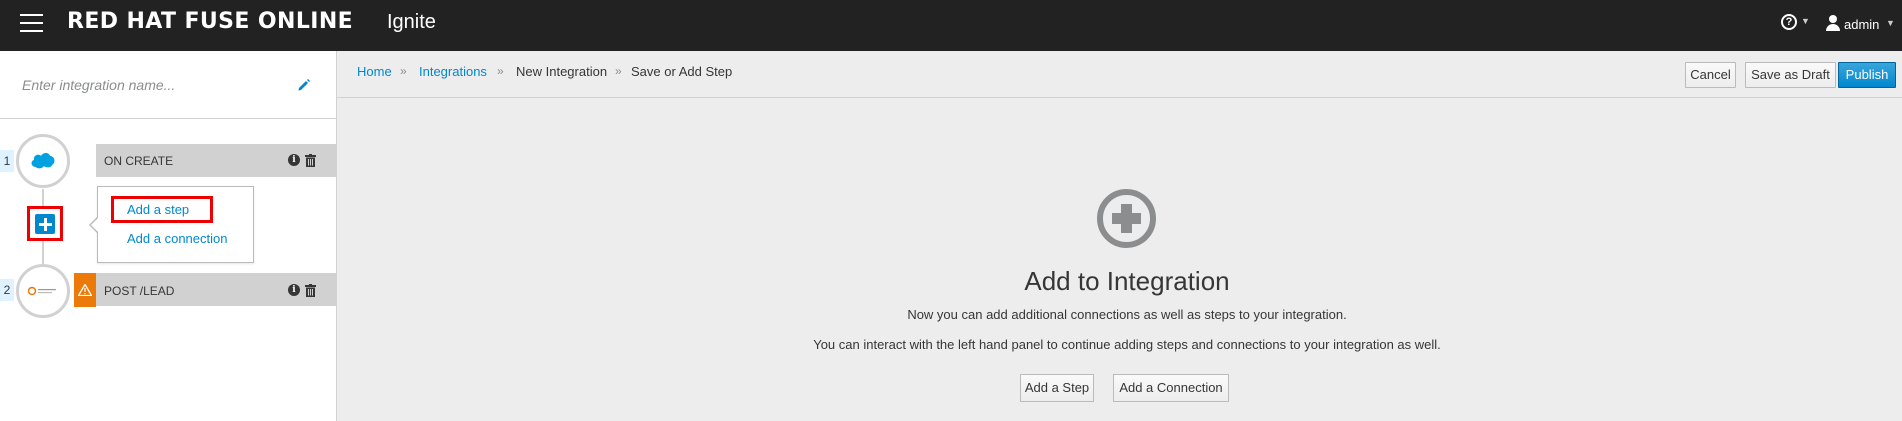 Image resolution: width=1902 pixels, height=421 pixels. Describe the element at coordinates (682, 71) in the screenshot. I see `breadcrumb-current: Save or Add Step` at that location.